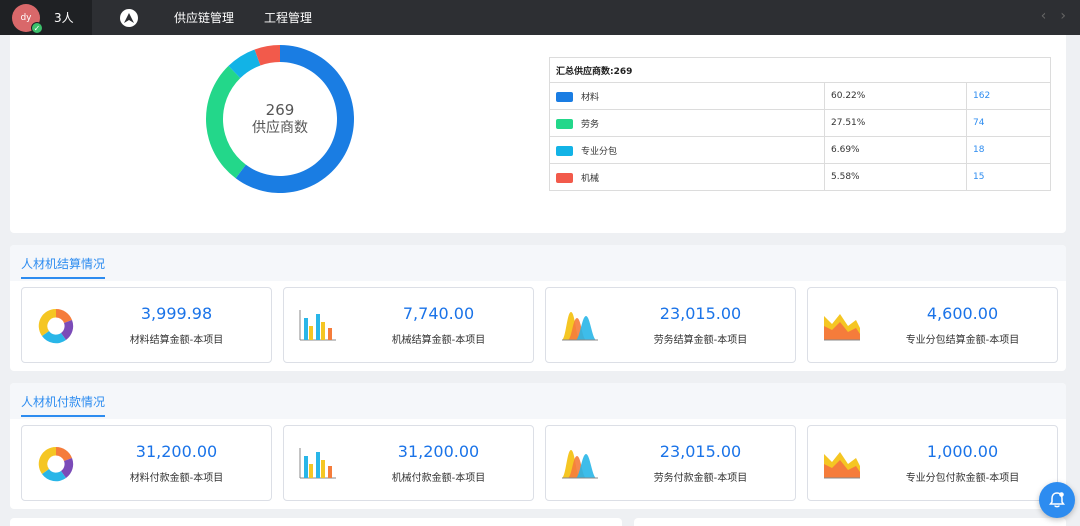 This screenshot has width=1080, height=526. I want to click on payment-card-labor: 23,015.00 劳务付款金额-本项目, so click(670, 463).